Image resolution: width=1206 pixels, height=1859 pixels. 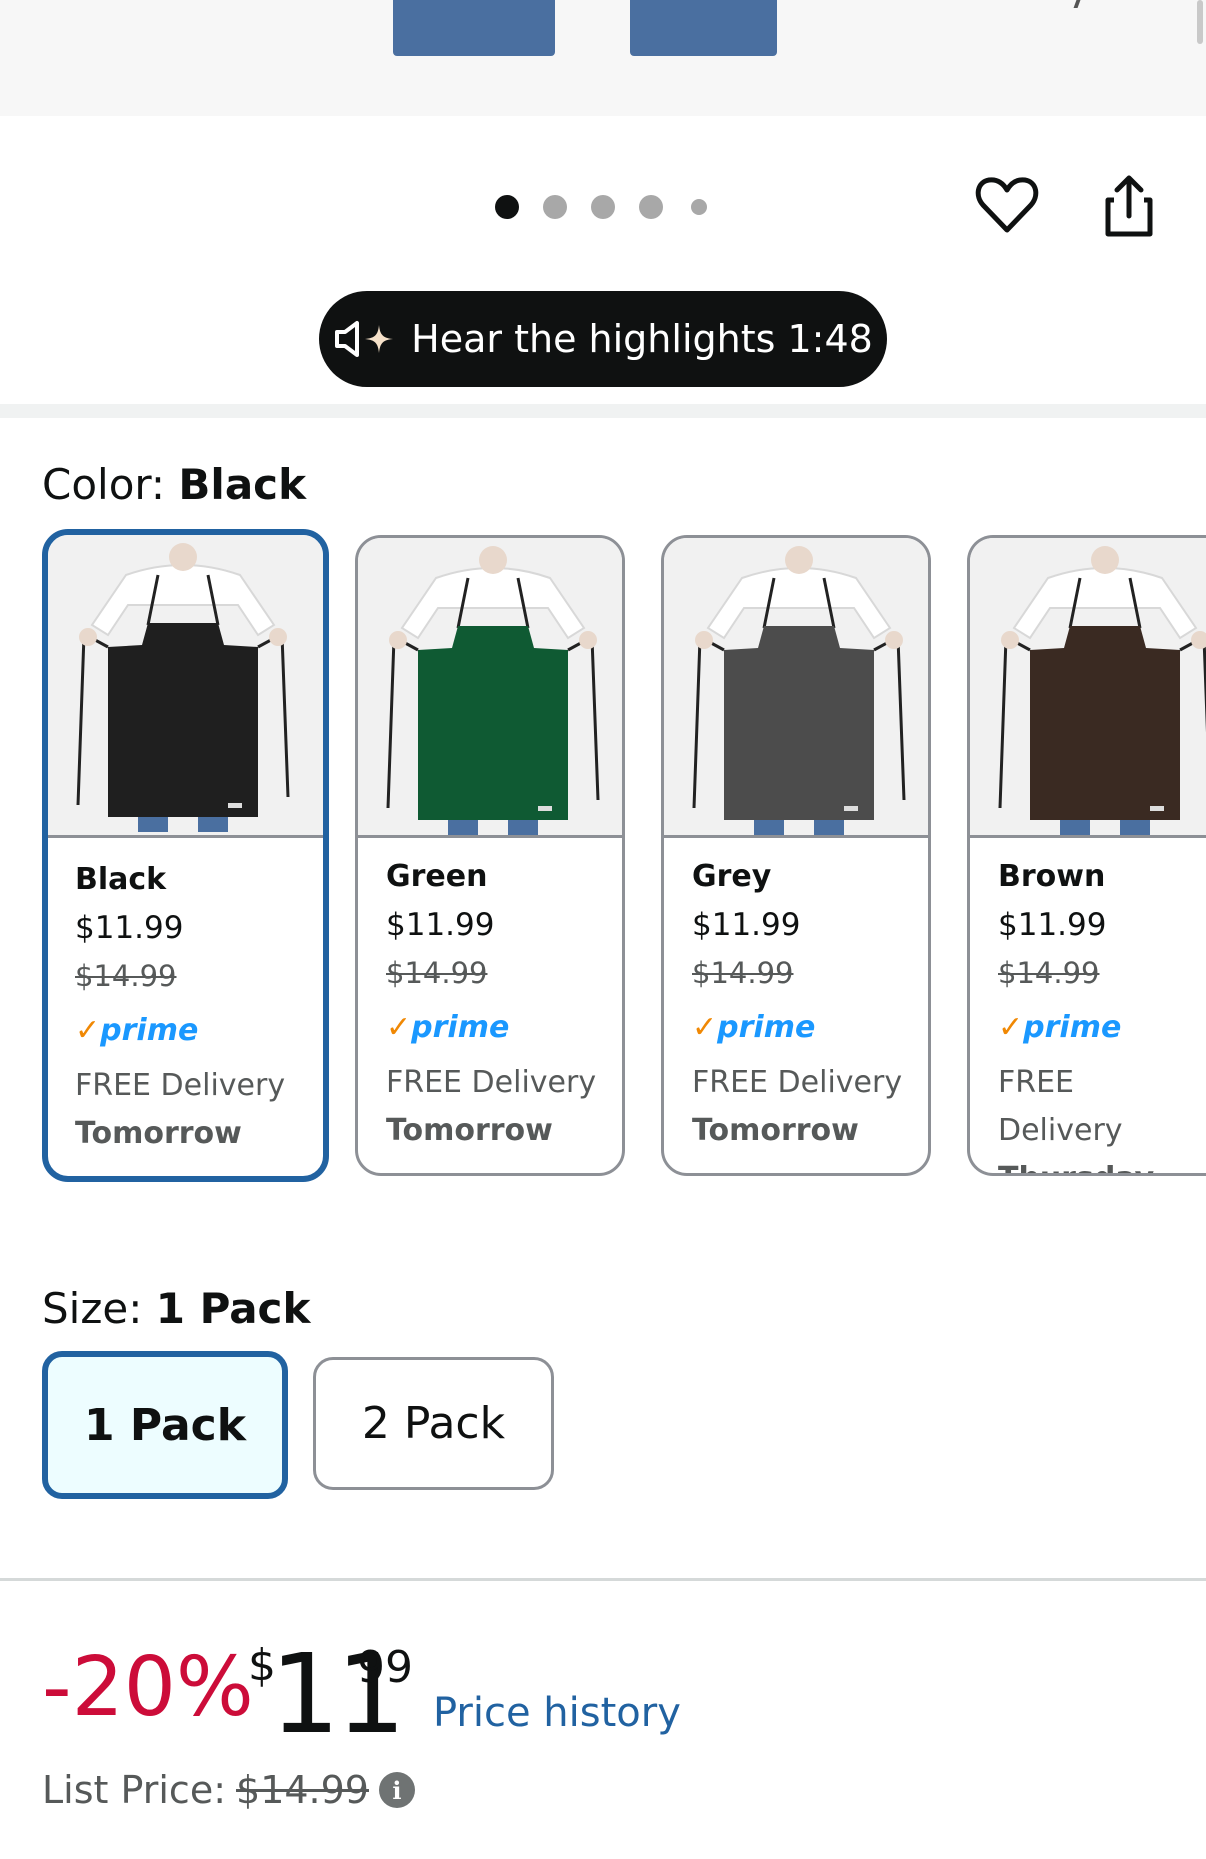 What do you see at coordinates (1052, 876) in the screenshot?
I see `option-name: Brown` at bounding box center [1052, 876].